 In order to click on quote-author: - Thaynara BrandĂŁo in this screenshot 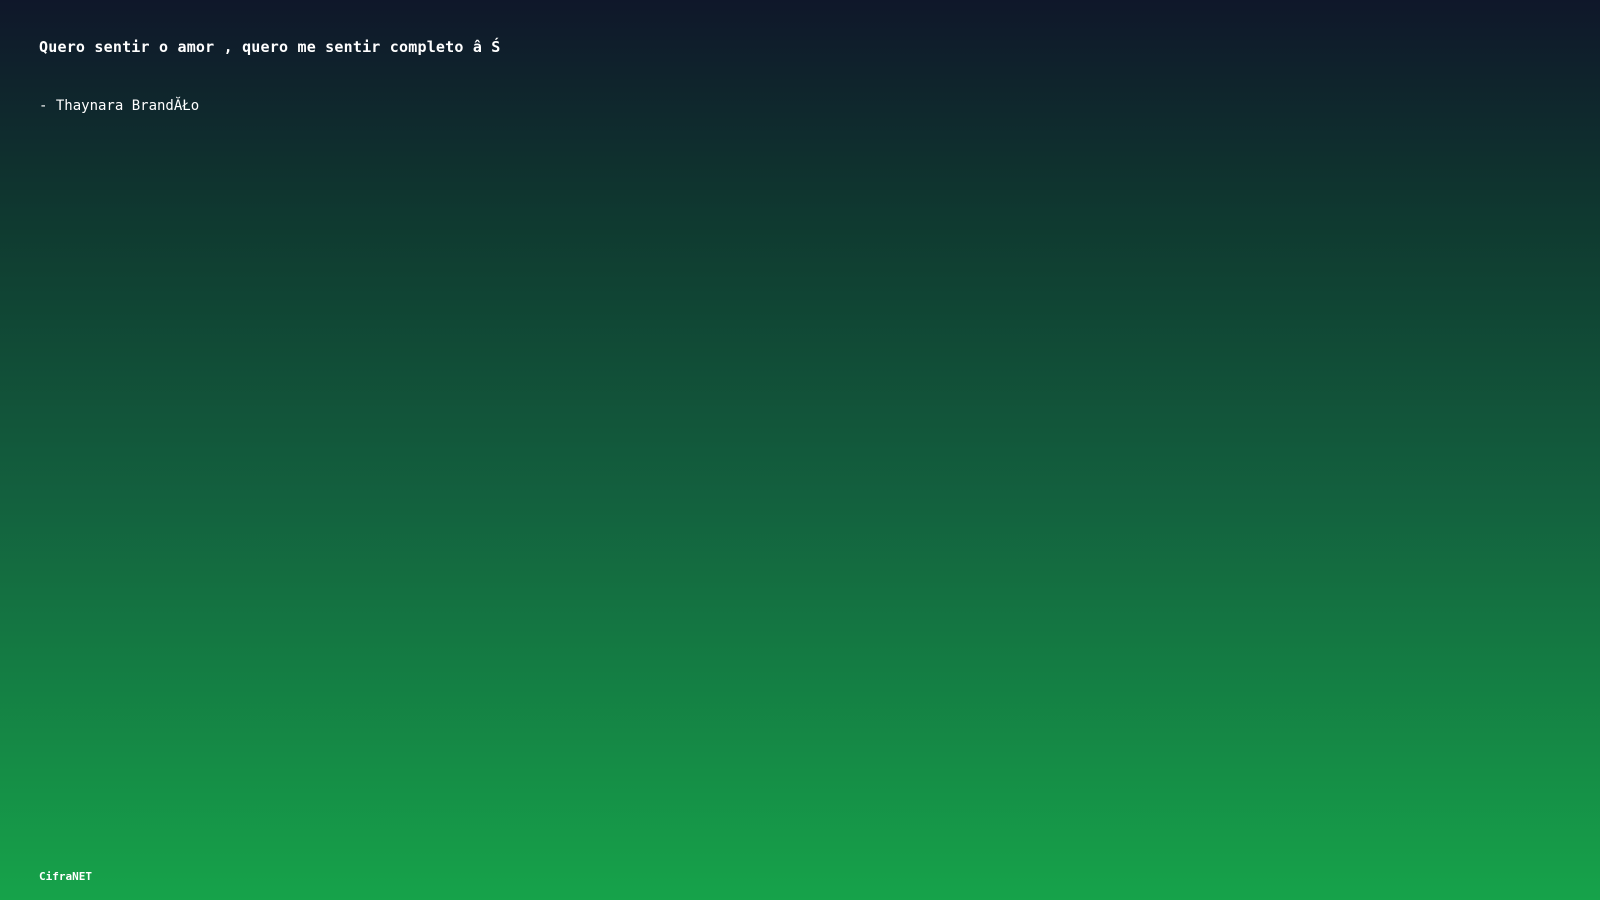, I will do `click(119, 106)`.